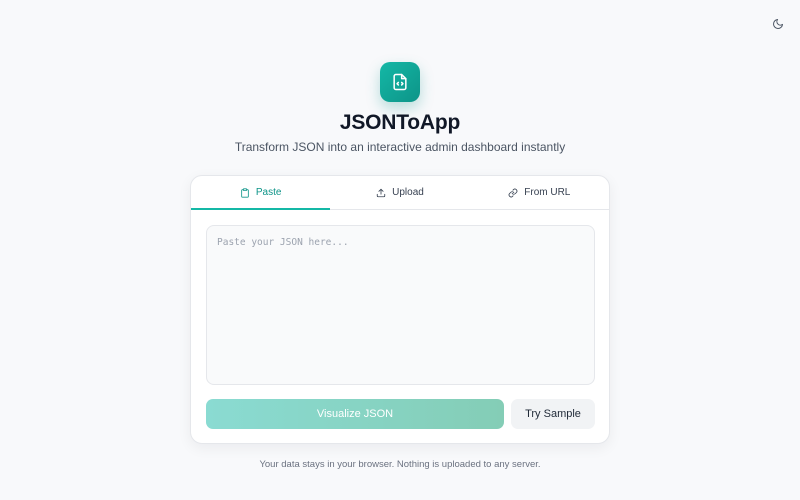 This screenshot has width=800, height=500. Describe the element at coordinates (400, 122) in the screenshot. I see `app-title: JSONToApp` at that location.